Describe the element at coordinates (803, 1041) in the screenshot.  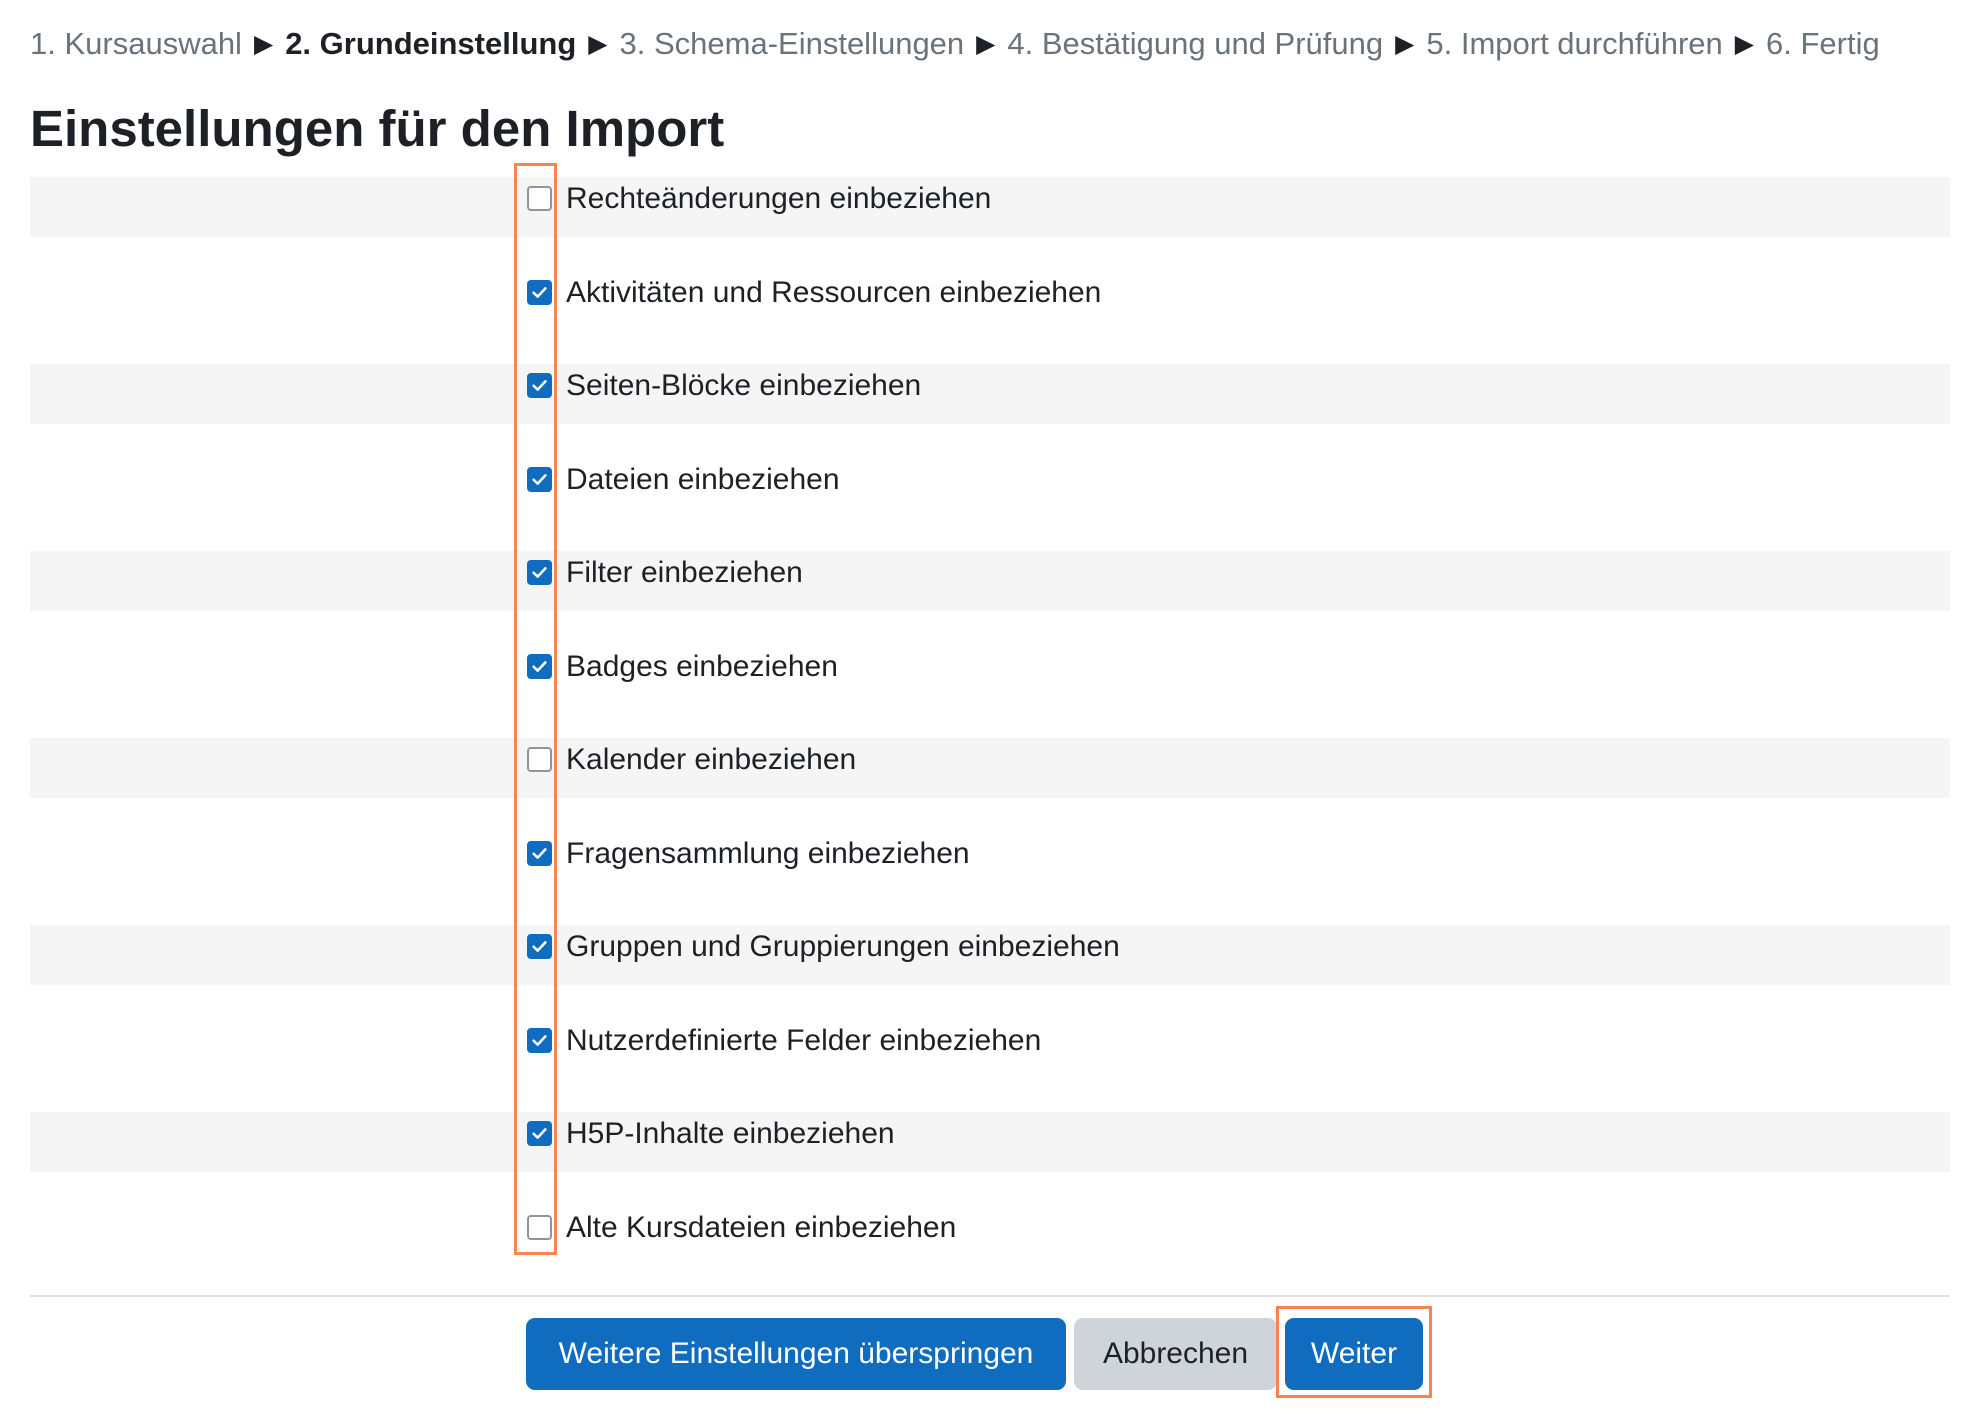
I see `setting-label: Nutzerdefinierte Felder einbeziehen` at that location.